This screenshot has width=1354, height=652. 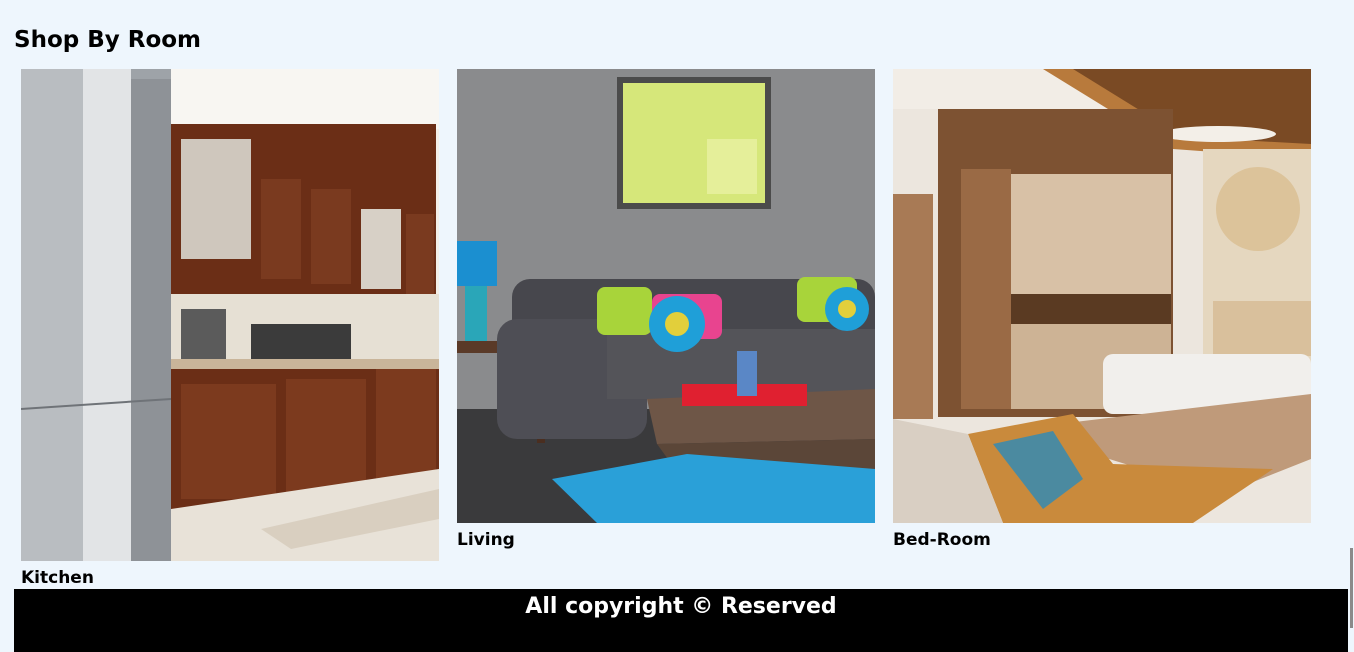 What do you see at coordinates (108, 40) in the screenshot?
I see `section-title: Shop By Room` at bounding box center [108, 40].